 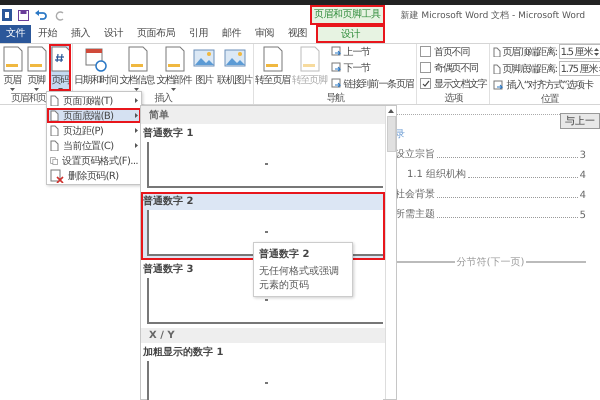 What do you see at coordinates (335, 98) in the screenshot?
I see `group-label: 导航` at bounding box center [335, 98].